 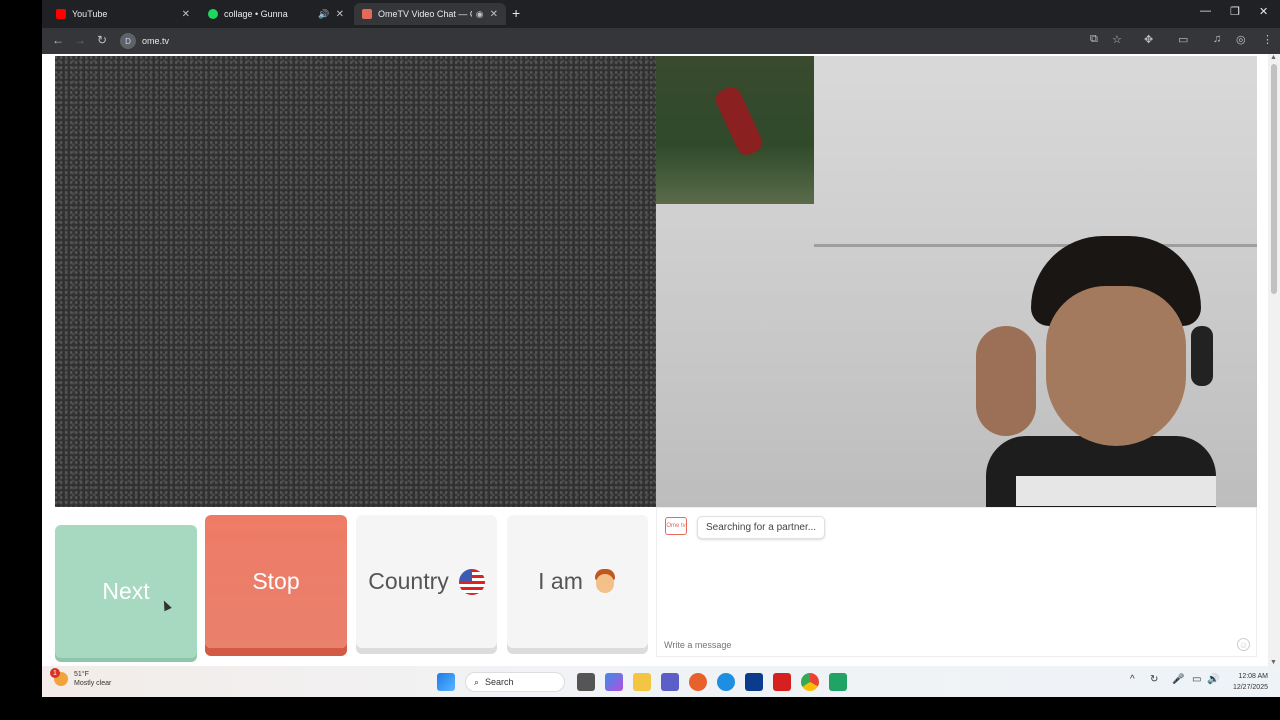 I want to click on forward-icon: →, so click(x=80, y=40).